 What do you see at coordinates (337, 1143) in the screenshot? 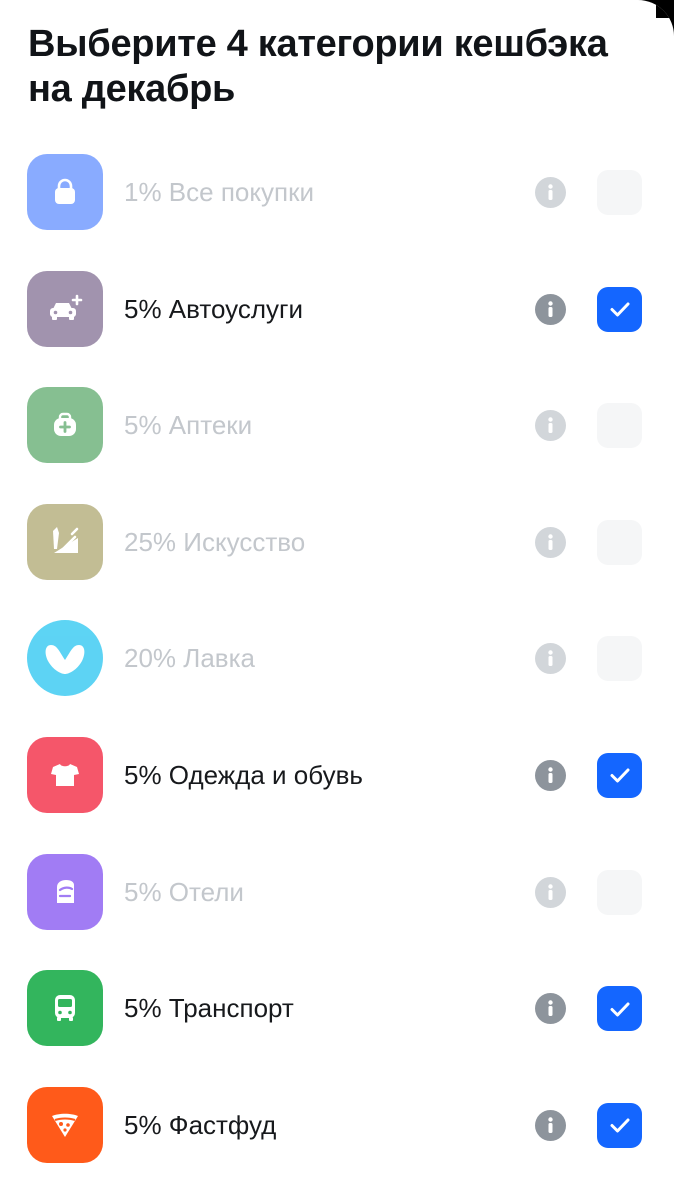
I see `category-row-fastfood: 5% Фастфуд` at bounding box center [337, 1143].